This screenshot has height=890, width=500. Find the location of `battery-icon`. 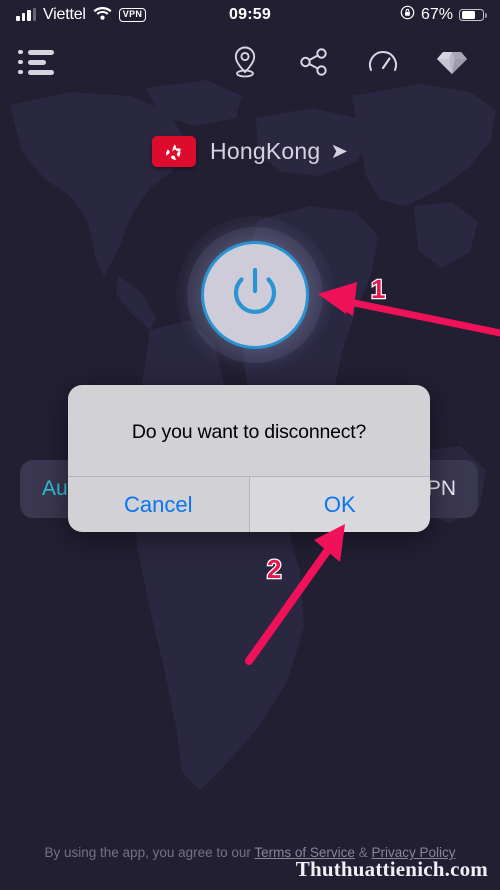

battery-icon is located at coordinates (473, 15).